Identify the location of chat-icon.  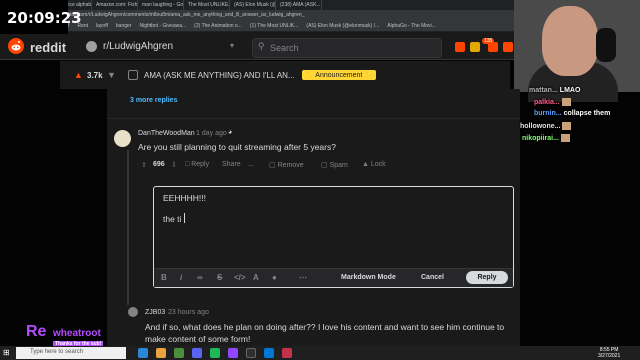
(508, 47).